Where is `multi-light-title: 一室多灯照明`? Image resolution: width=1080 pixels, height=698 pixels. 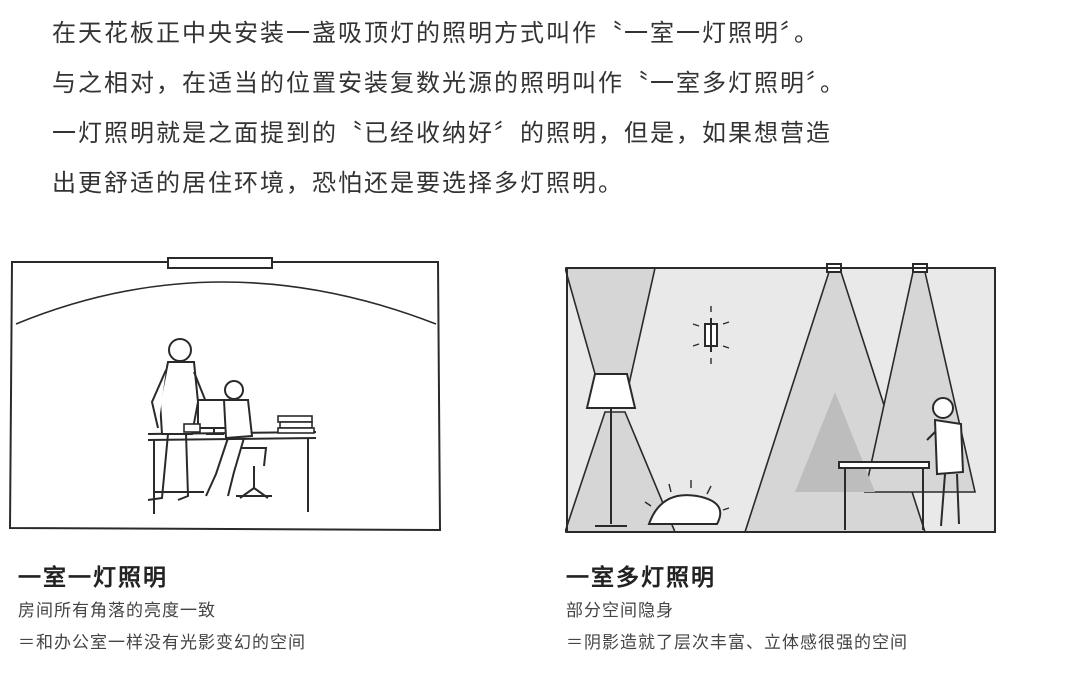 multi-light-title: 一室多灯照明 is located at coordinates (641, 578).